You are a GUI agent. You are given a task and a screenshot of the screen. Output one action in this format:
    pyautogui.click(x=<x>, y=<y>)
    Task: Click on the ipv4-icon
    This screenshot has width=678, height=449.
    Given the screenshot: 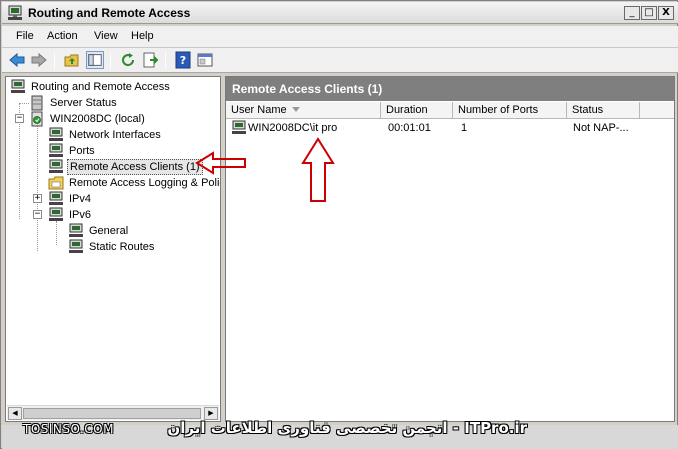 What is the action you would take?
    pyautogui.click(x=56, y=198)
    